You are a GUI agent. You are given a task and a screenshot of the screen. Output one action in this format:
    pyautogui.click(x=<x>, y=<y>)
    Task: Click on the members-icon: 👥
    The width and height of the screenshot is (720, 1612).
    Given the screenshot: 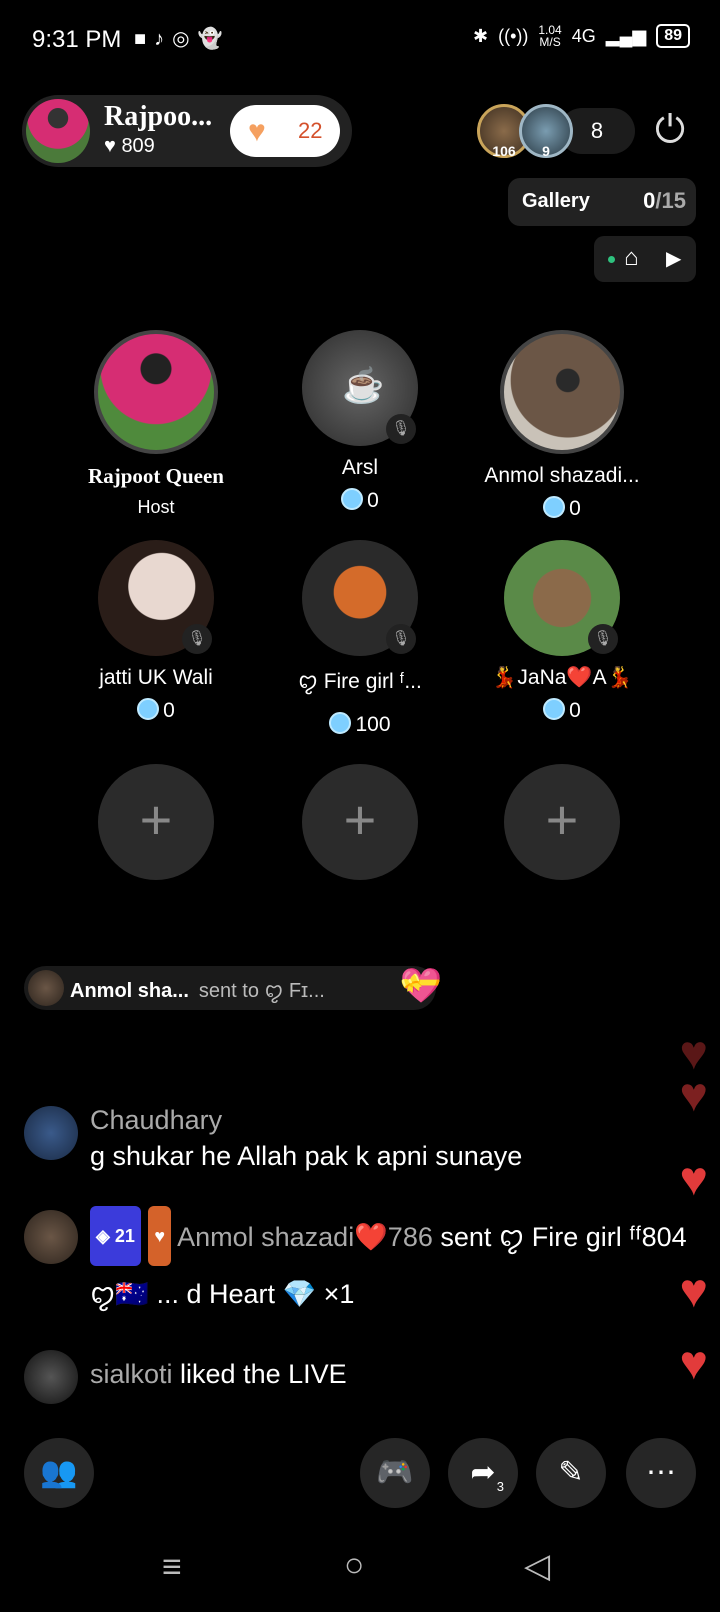 What is the action you would take?
    pyautogui.click(x=59, y=1473)
    